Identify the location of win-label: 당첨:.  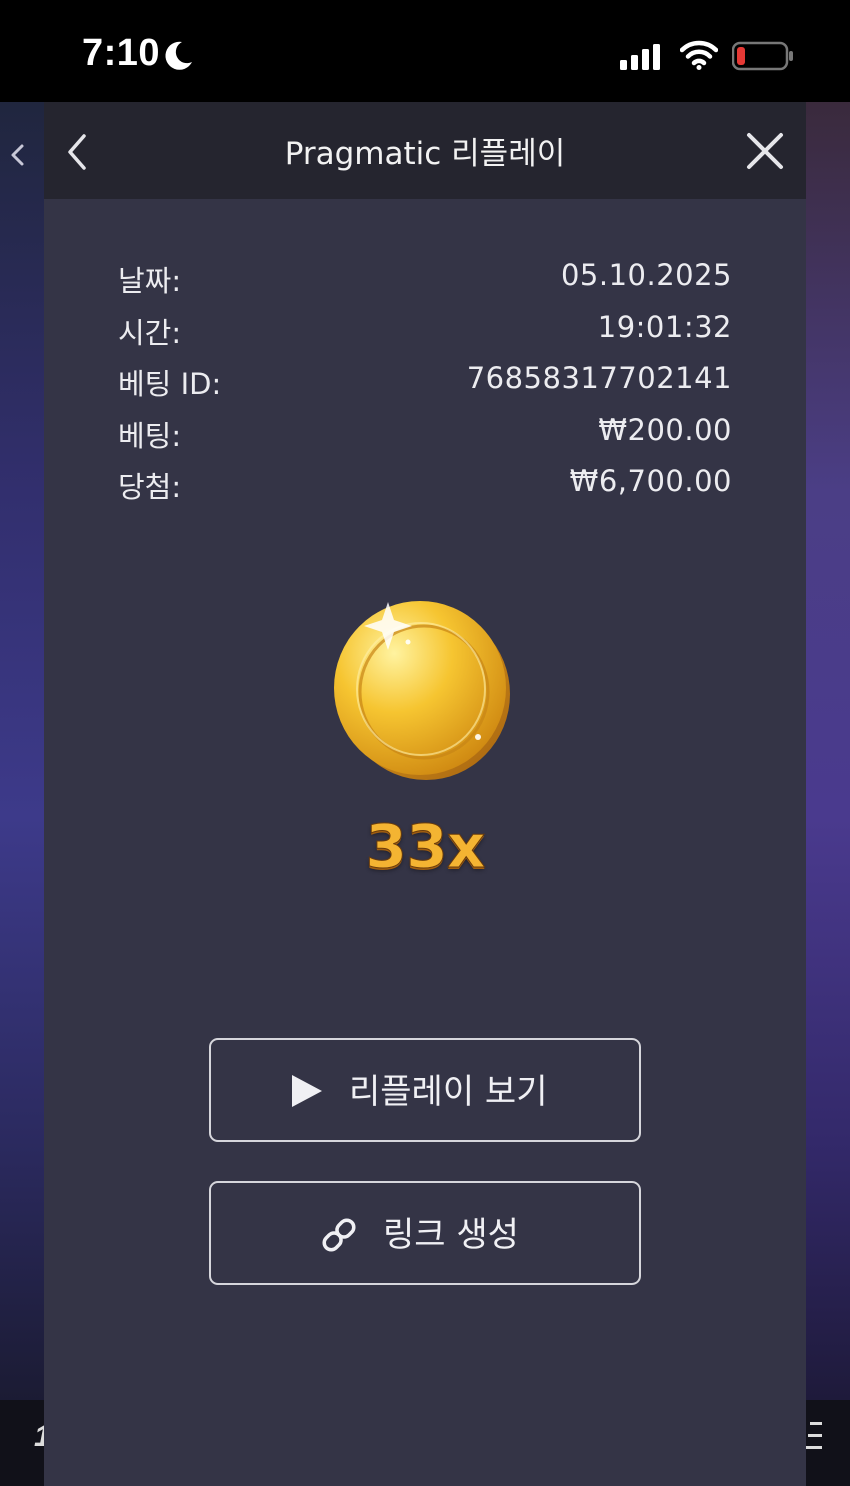
(150, 487).